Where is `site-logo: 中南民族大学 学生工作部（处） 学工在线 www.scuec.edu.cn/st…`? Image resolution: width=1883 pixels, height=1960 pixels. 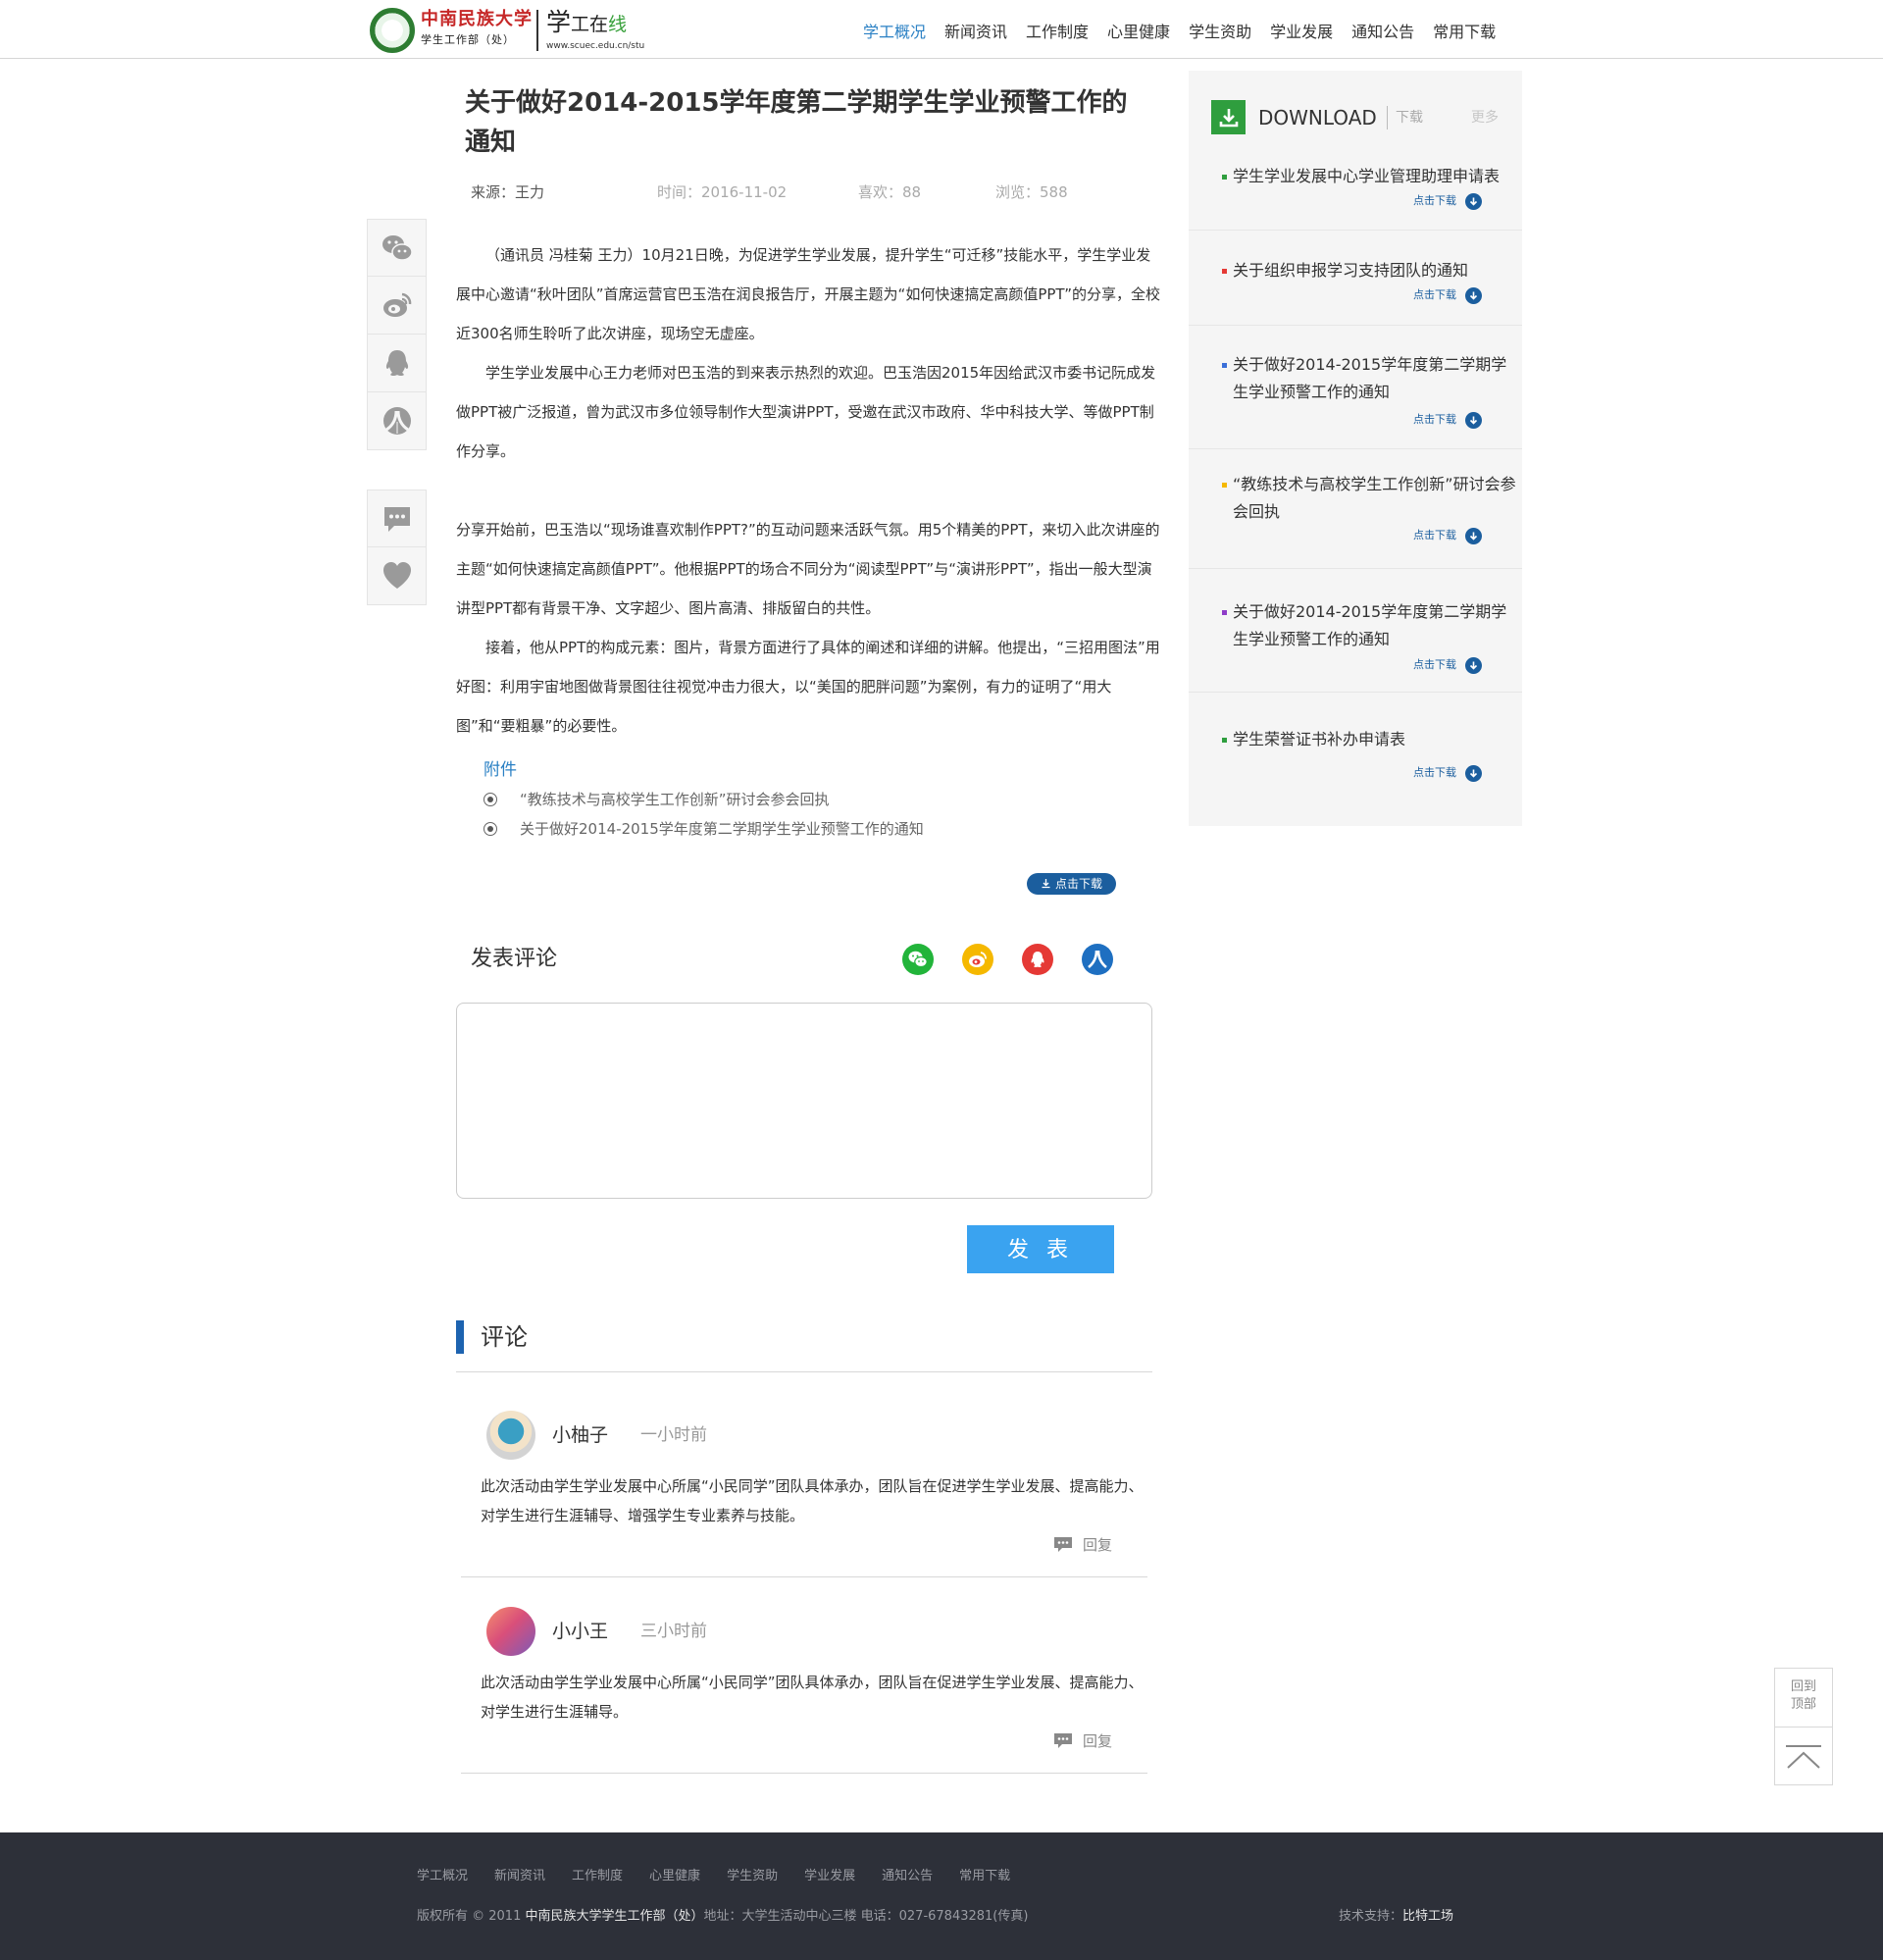
site-logo: 中南民族大学 学生工作部（处） 学工在线 www.scuec.edu.cn/st… is located at coordinates (512, 30).